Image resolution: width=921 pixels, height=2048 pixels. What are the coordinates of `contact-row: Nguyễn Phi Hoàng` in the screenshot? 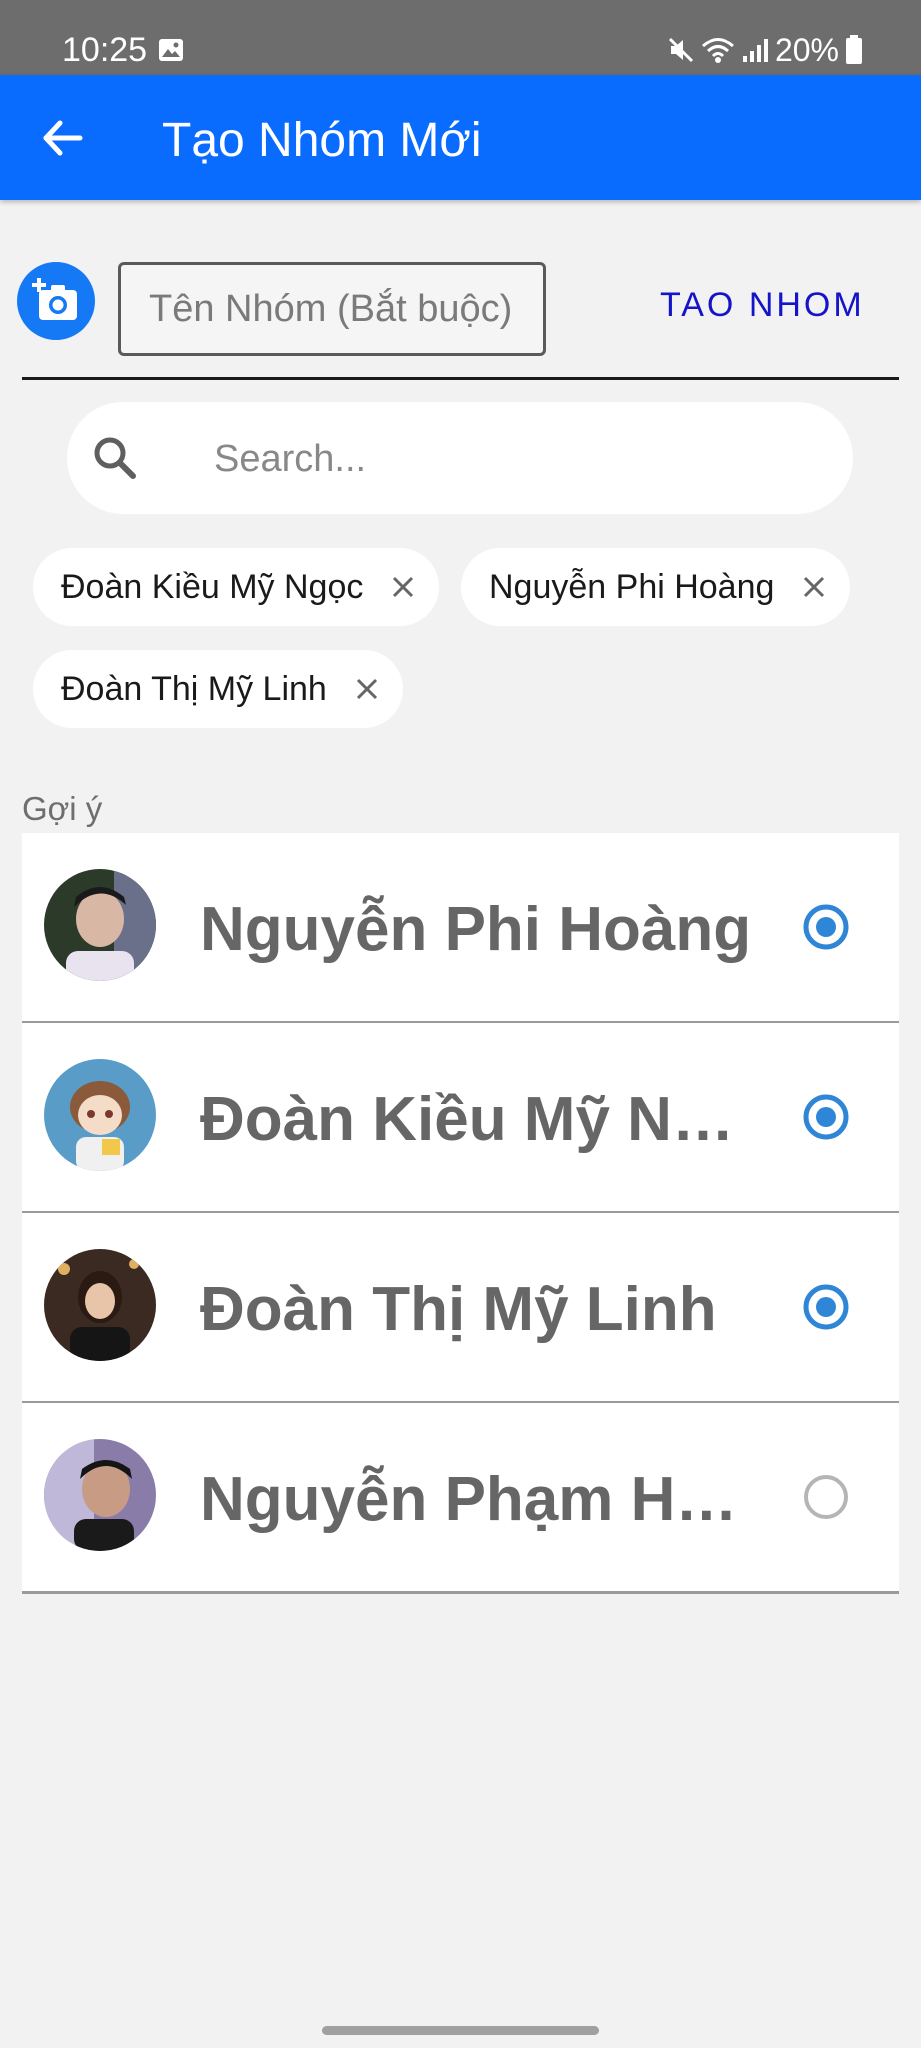 It's located at (460, 928).